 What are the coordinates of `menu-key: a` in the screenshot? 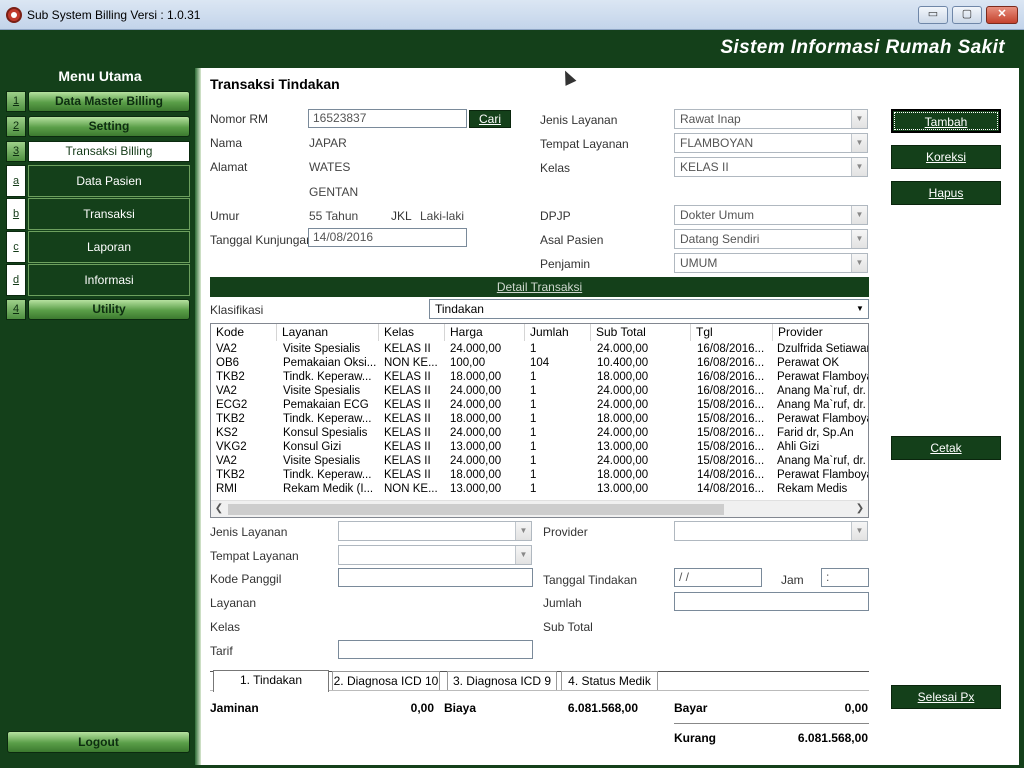 It's located at (16, 181).